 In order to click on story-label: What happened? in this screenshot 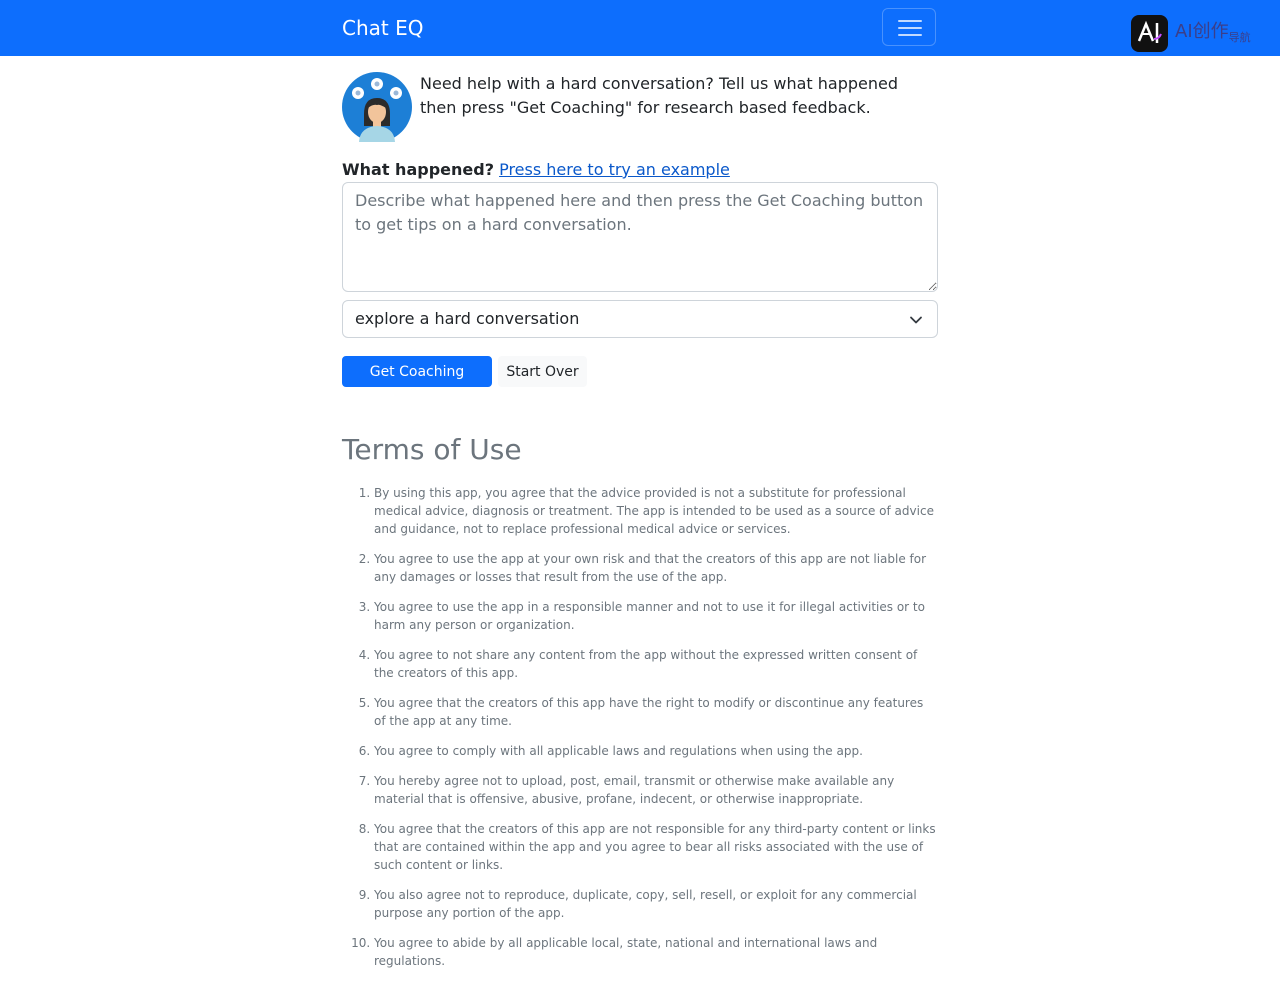, I will do `click(418, 169)`.